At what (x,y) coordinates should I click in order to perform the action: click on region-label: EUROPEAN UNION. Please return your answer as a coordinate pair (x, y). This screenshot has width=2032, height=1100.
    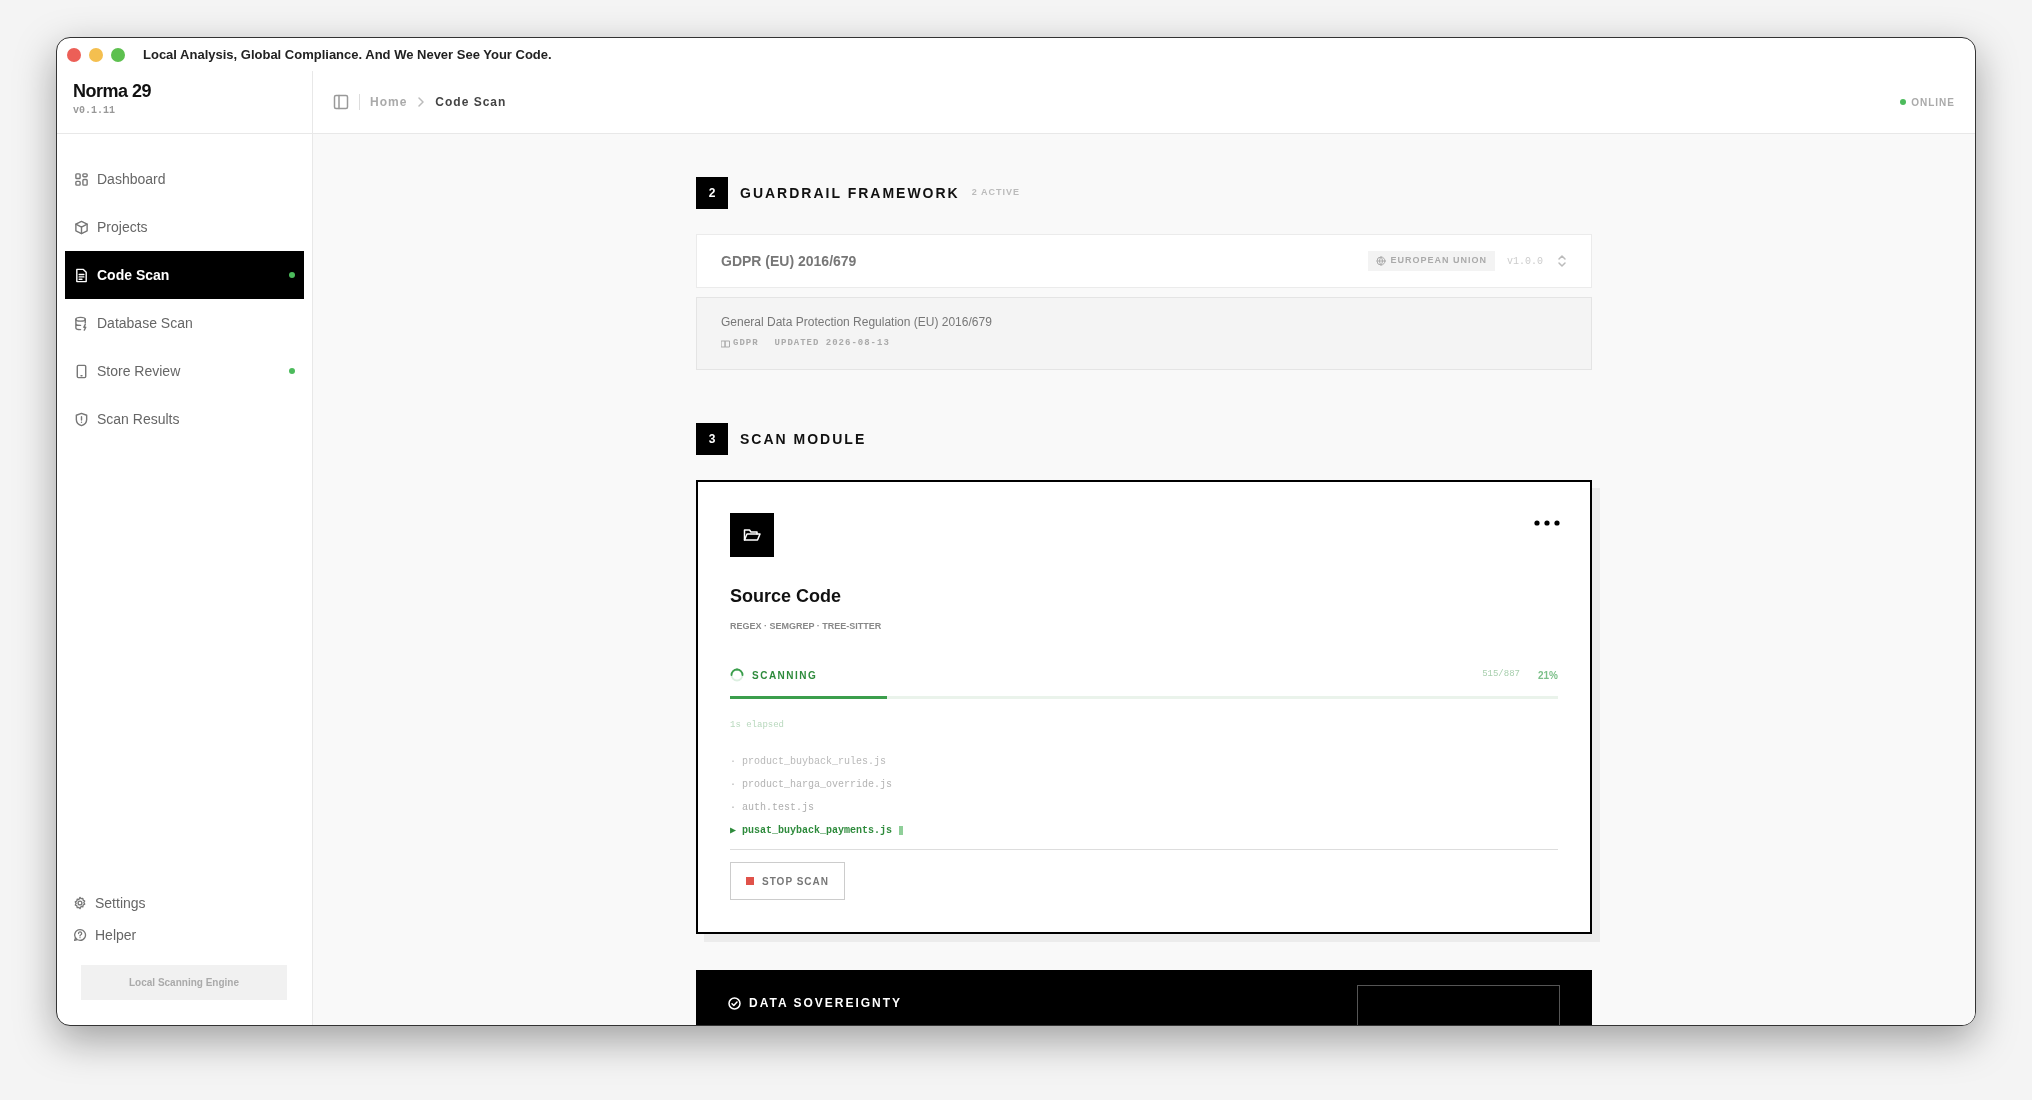
    Looking at the image, I should click on (1438, 261).